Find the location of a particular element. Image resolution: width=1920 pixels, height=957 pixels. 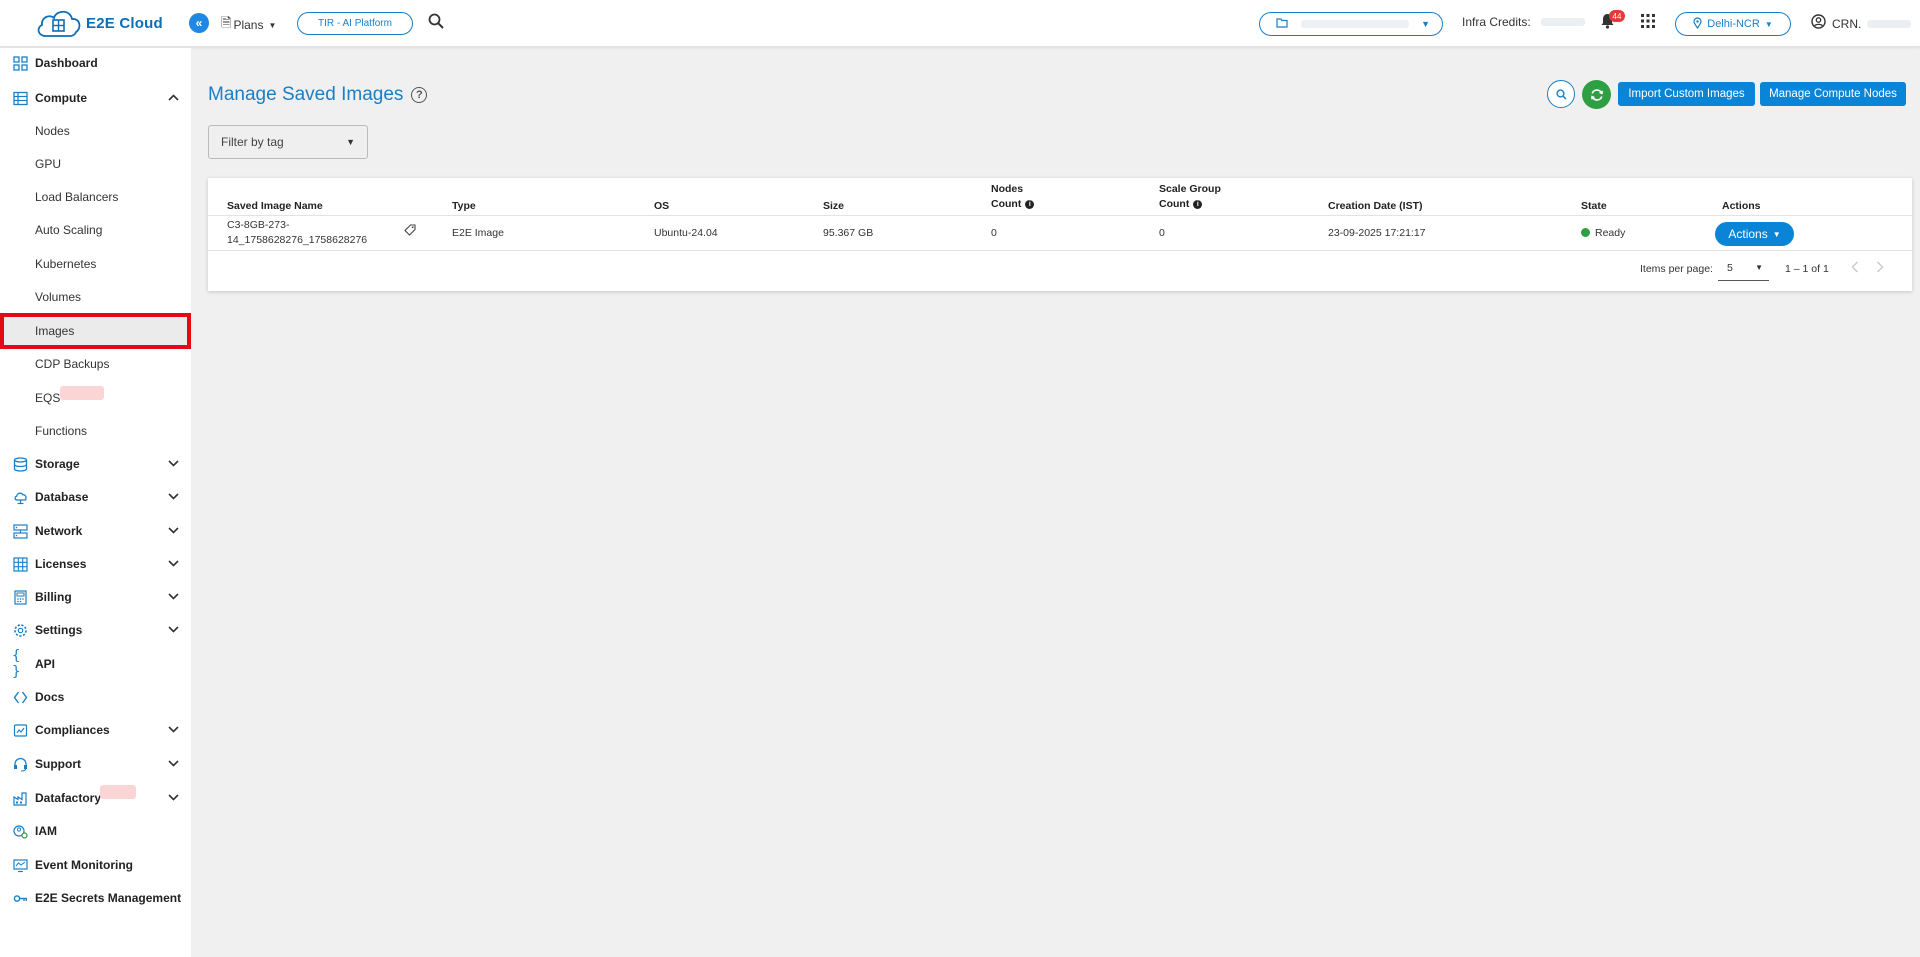

sidebar-item-network: Network is located at coordinates (95, 531).